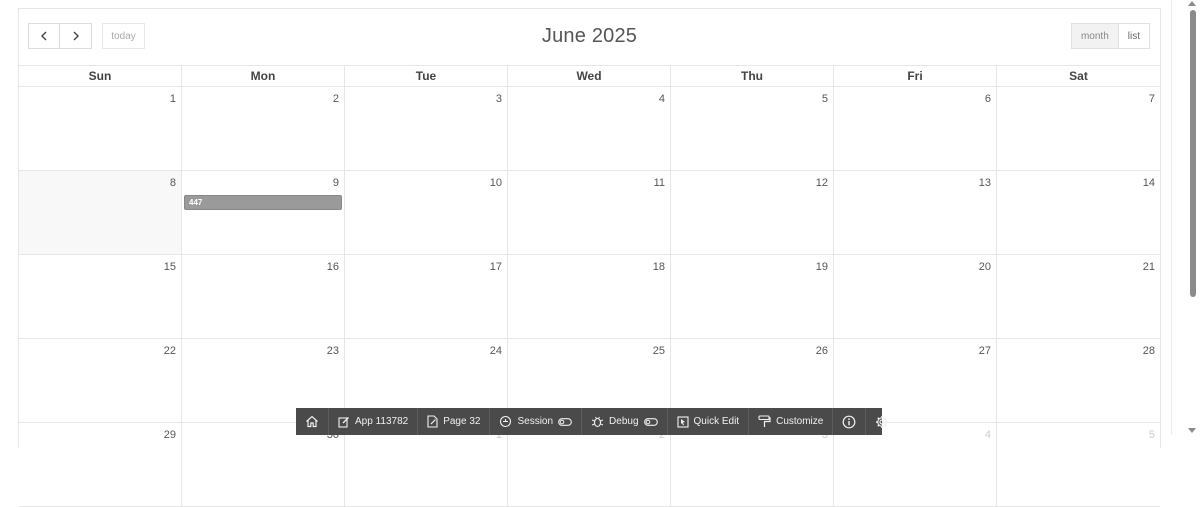 This screenshot has height=507, width=1200. I want to click on session-label: Session, so click(535, 421).